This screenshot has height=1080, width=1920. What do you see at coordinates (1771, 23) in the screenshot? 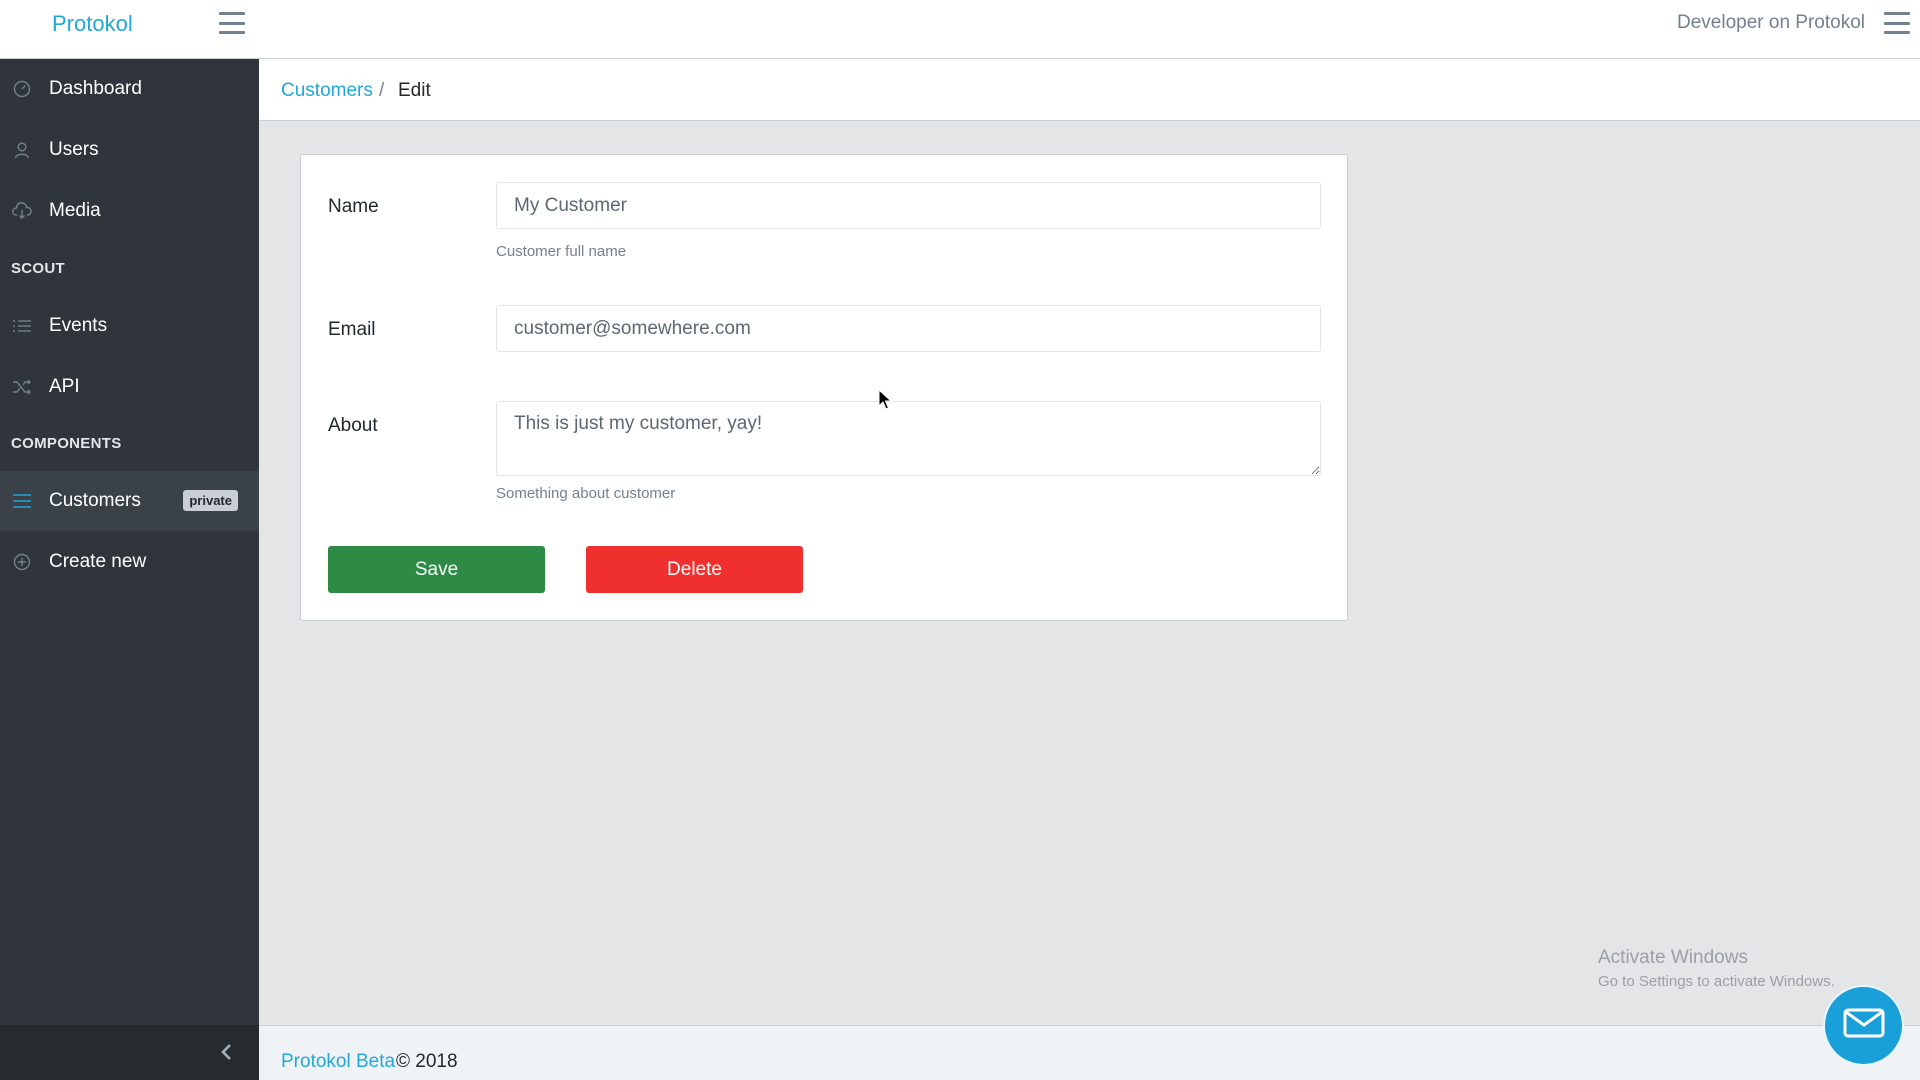
I see `user-label: Developer on Protokol` at bounding box center [1771, 23].